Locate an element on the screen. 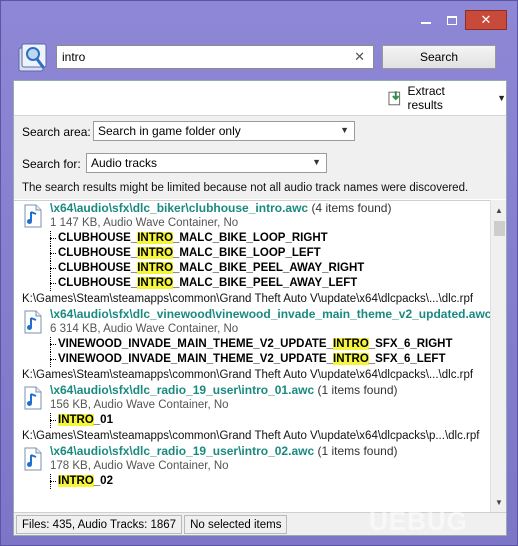 Image resolution: width=518 pixels, height=546 pixels. results-toolbar: Extract results ▼ is located at coordinates (260, 97).